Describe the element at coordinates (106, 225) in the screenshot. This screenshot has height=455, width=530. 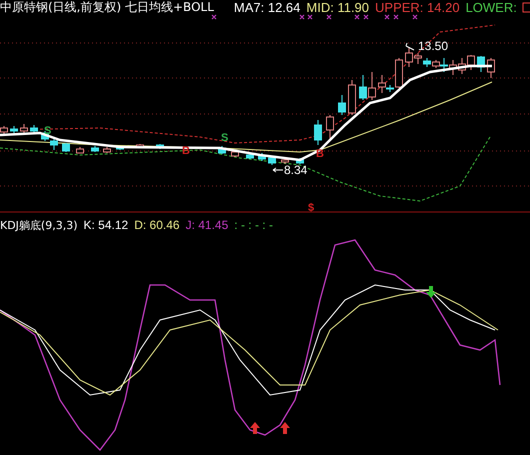
I see `indicator-value: K: 54.12` at that location.